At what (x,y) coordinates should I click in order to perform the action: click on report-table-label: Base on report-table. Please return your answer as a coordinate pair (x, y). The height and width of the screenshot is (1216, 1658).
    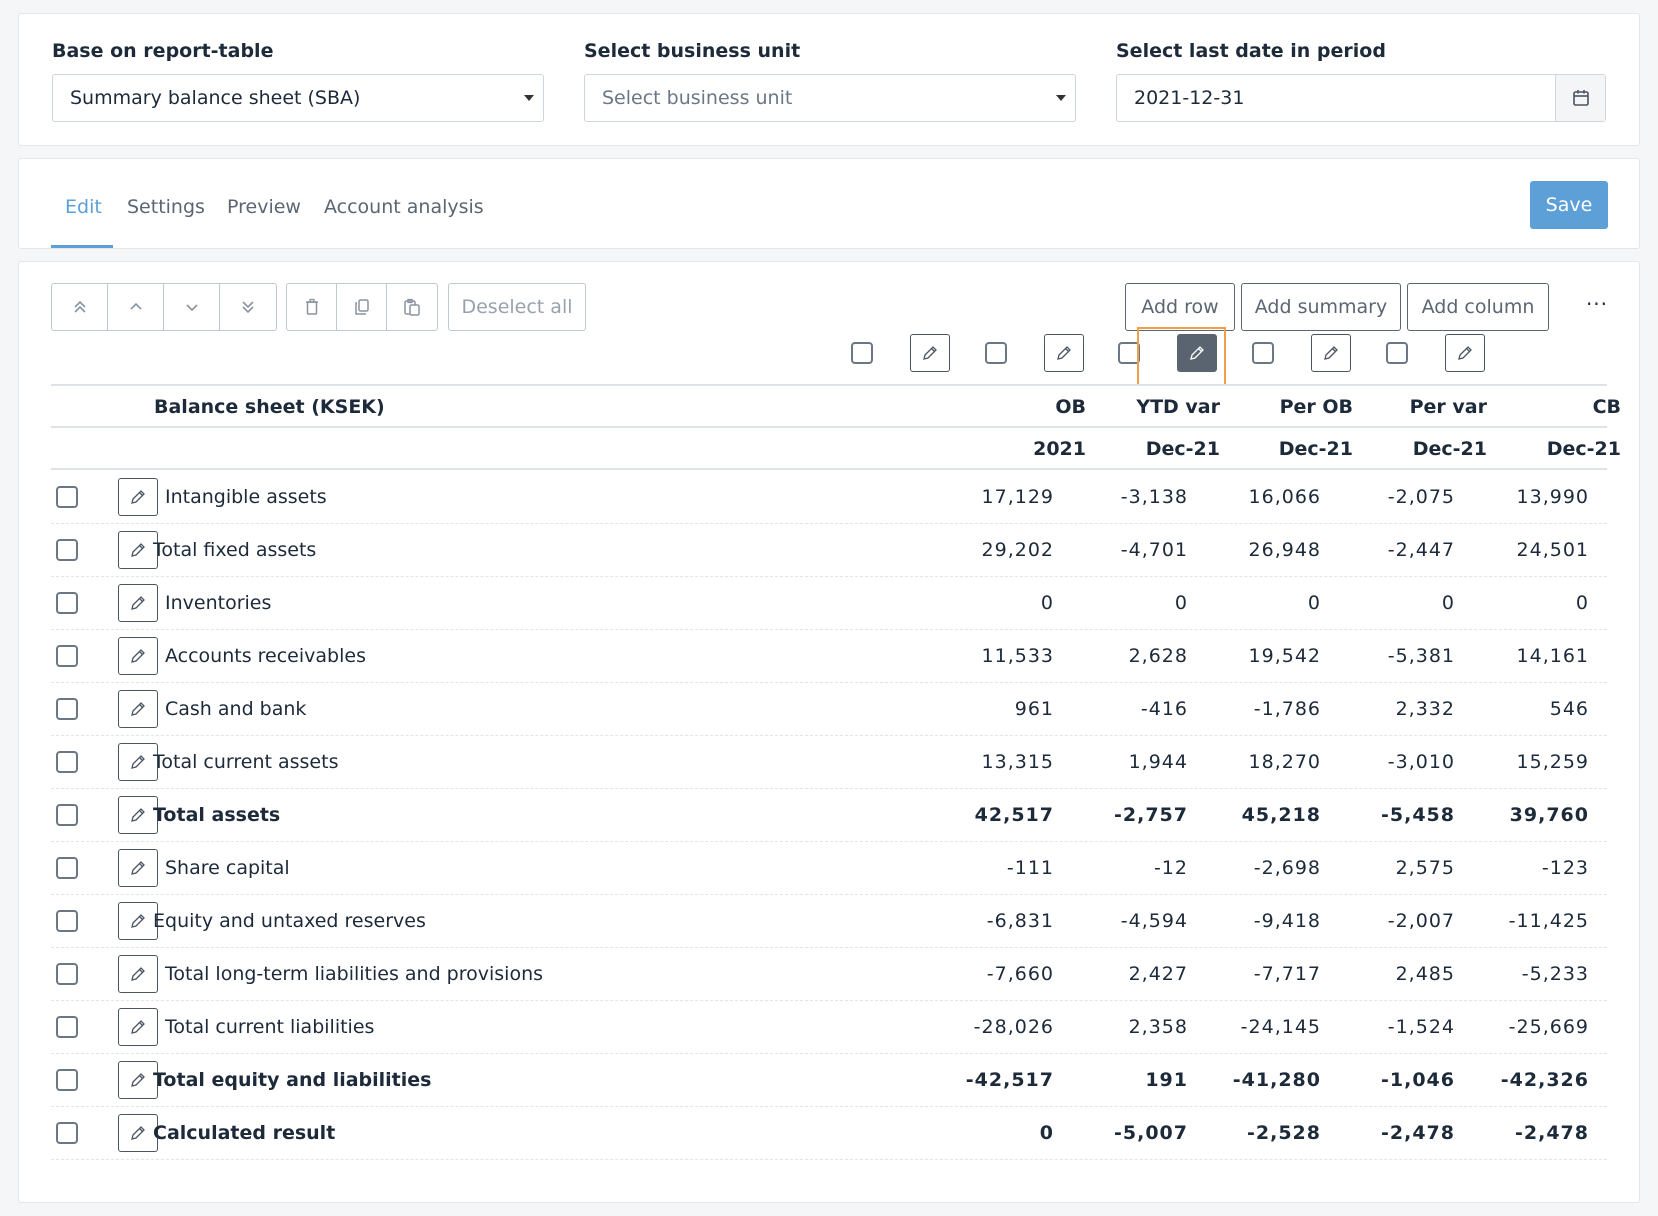
    Looking at the image, I should click on (163, 51).